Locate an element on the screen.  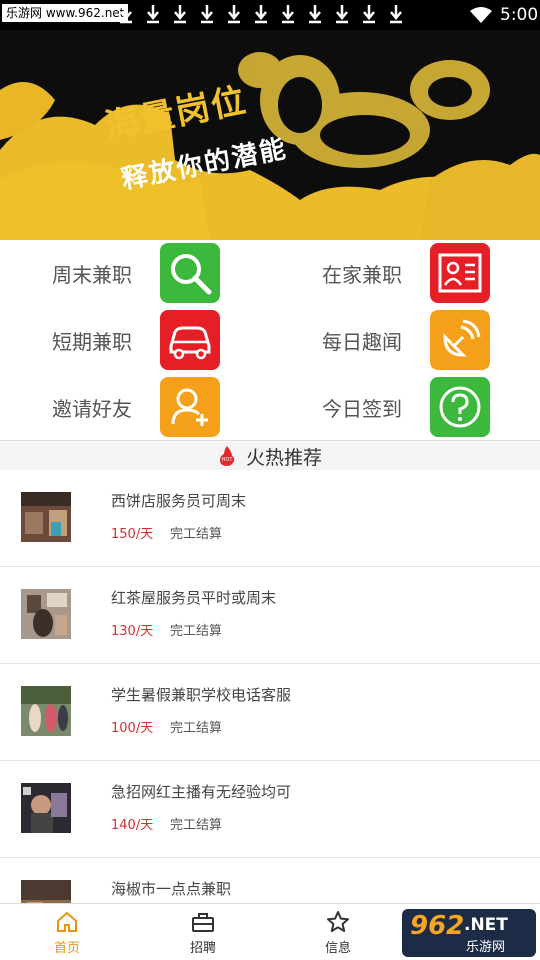
category-label: 今日签到 is located at coordinates (362, 408).